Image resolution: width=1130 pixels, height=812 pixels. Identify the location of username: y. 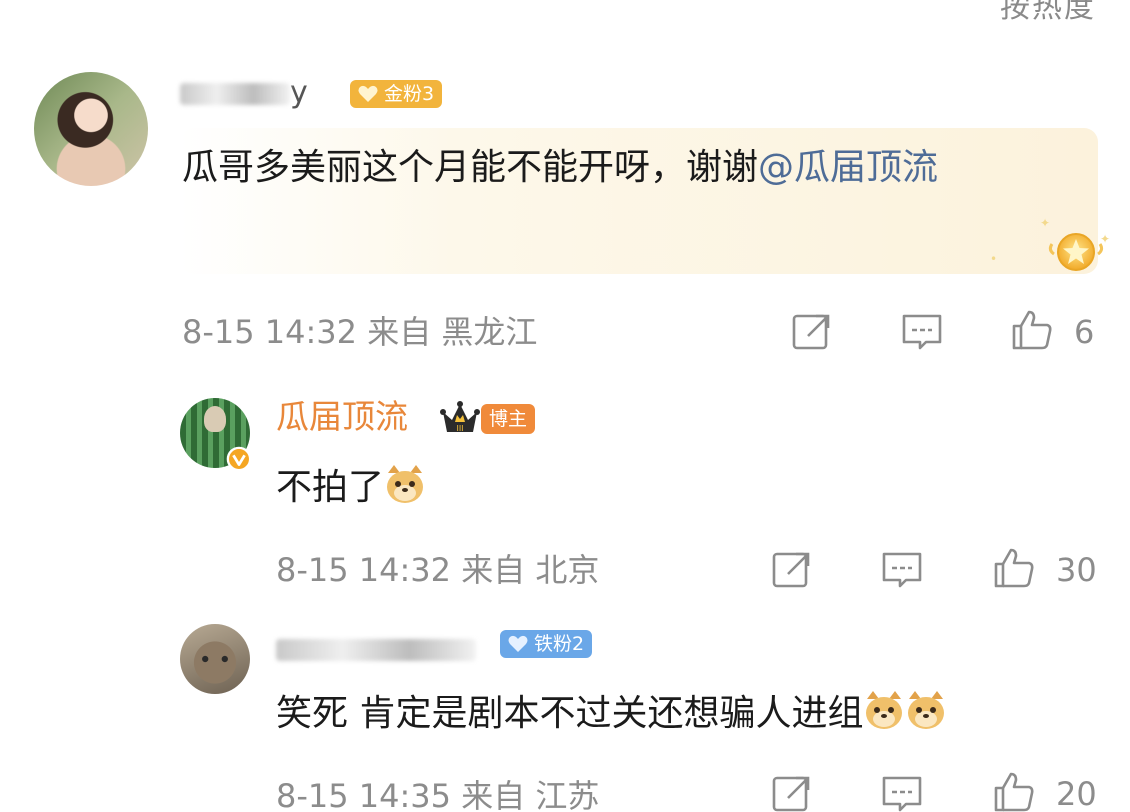
(244, 93).